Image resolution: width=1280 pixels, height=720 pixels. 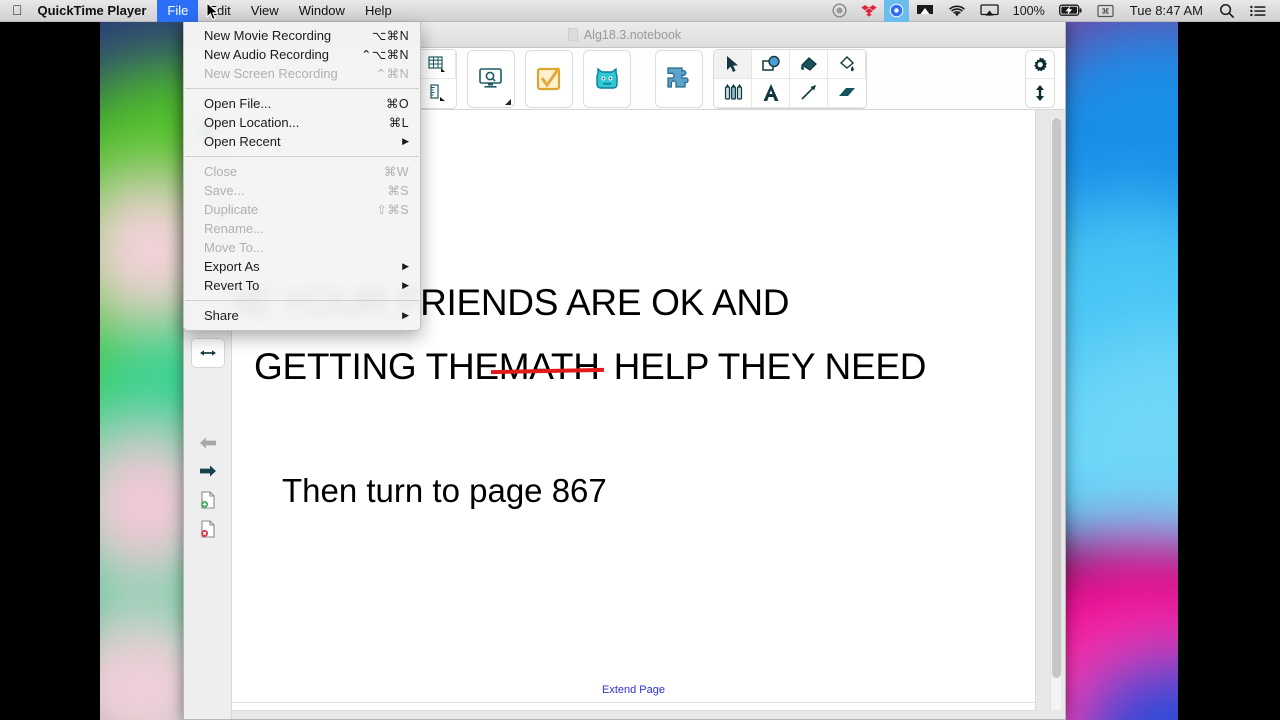 I want to click on menu-item-new-screen-recording: New Screen Recording ⌃⌘N, so click(x=302, y=73).